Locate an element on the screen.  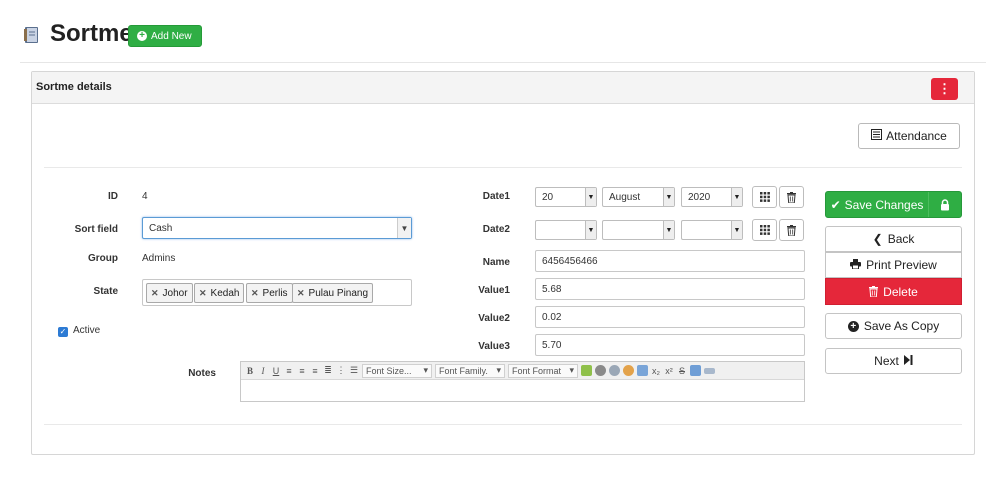
panel-divider-bottom is located at coordinates (503, 424).